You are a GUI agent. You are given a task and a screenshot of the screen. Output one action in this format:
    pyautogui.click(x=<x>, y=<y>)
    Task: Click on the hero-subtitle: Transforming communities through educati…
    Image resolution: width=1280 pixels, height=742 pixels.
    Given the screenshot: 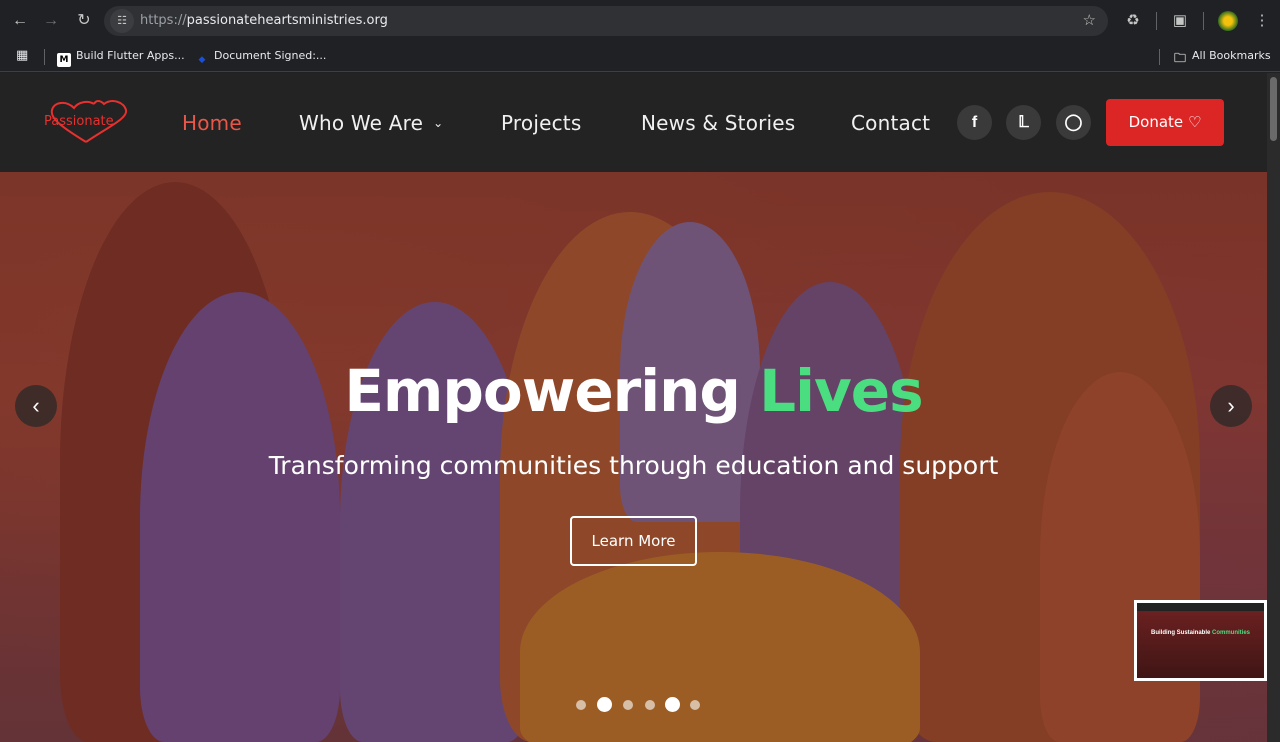 What is the action you would take?
    pyautogui.click(x=633, y=465)
    